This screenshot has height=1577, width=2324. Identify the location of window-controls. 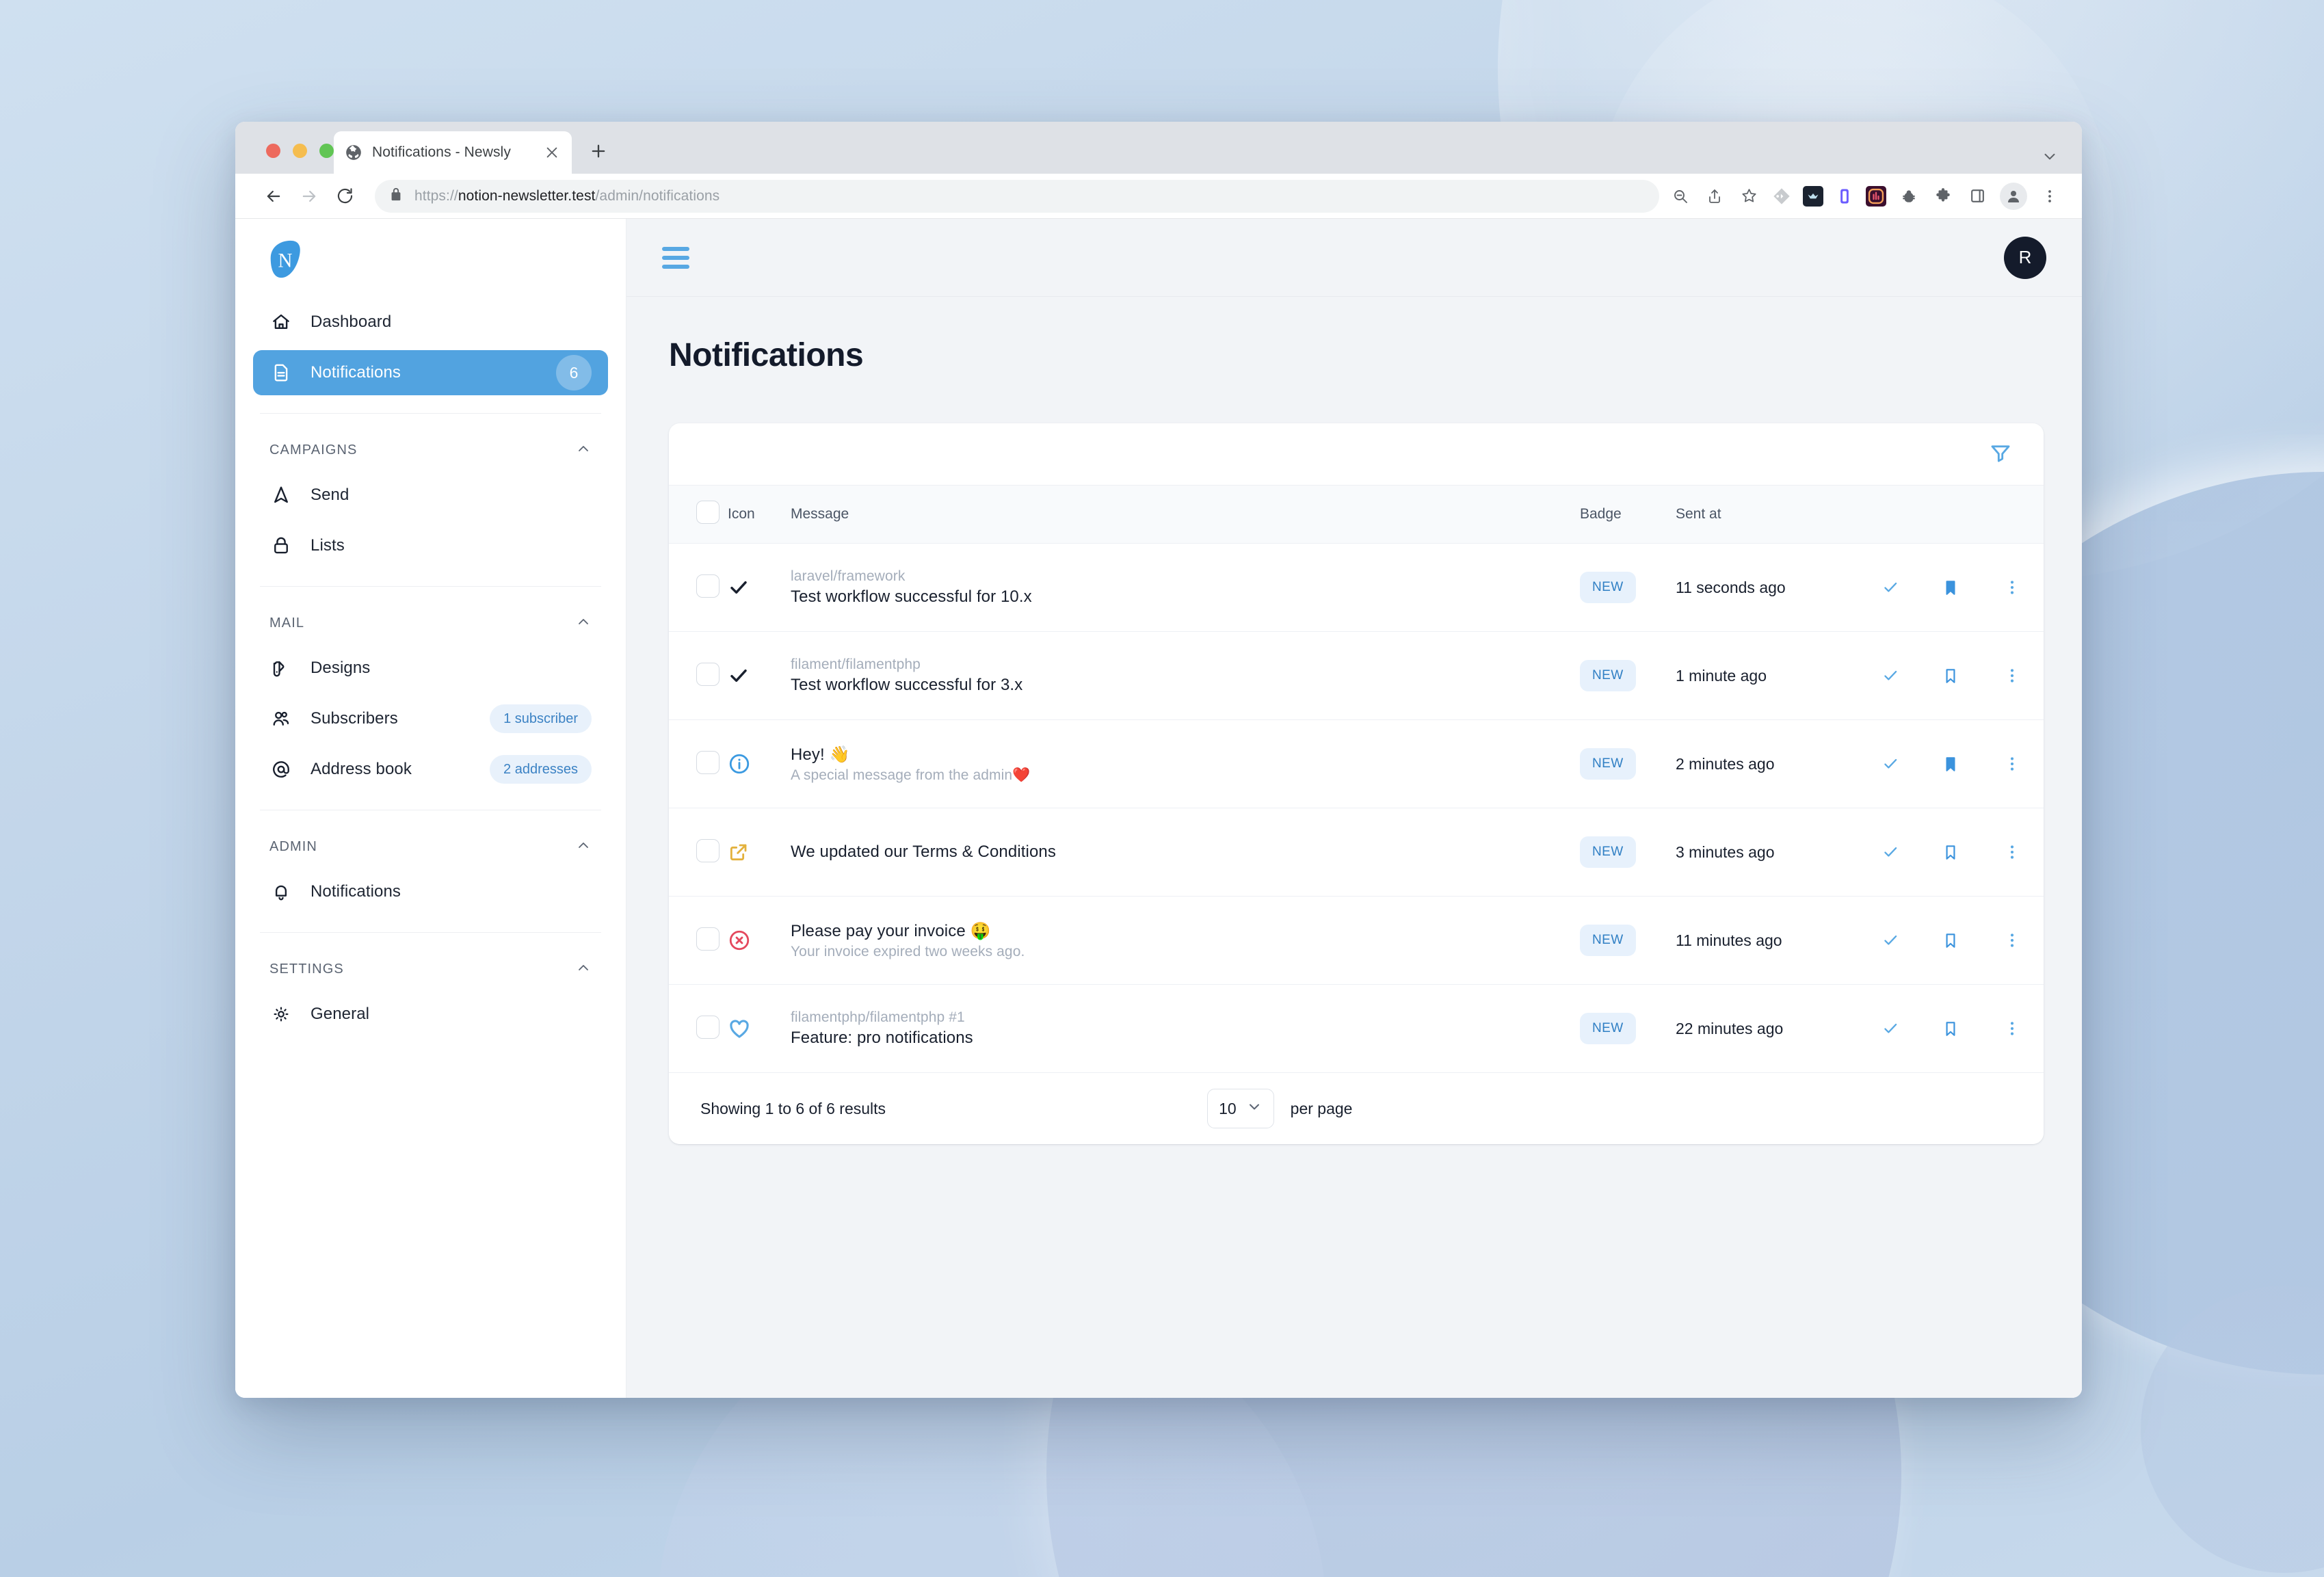
(300, 151).